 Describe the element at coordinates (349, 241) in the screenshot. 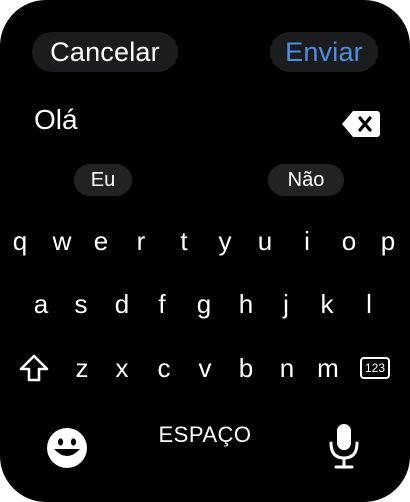

I see `key-o: o` at that location.